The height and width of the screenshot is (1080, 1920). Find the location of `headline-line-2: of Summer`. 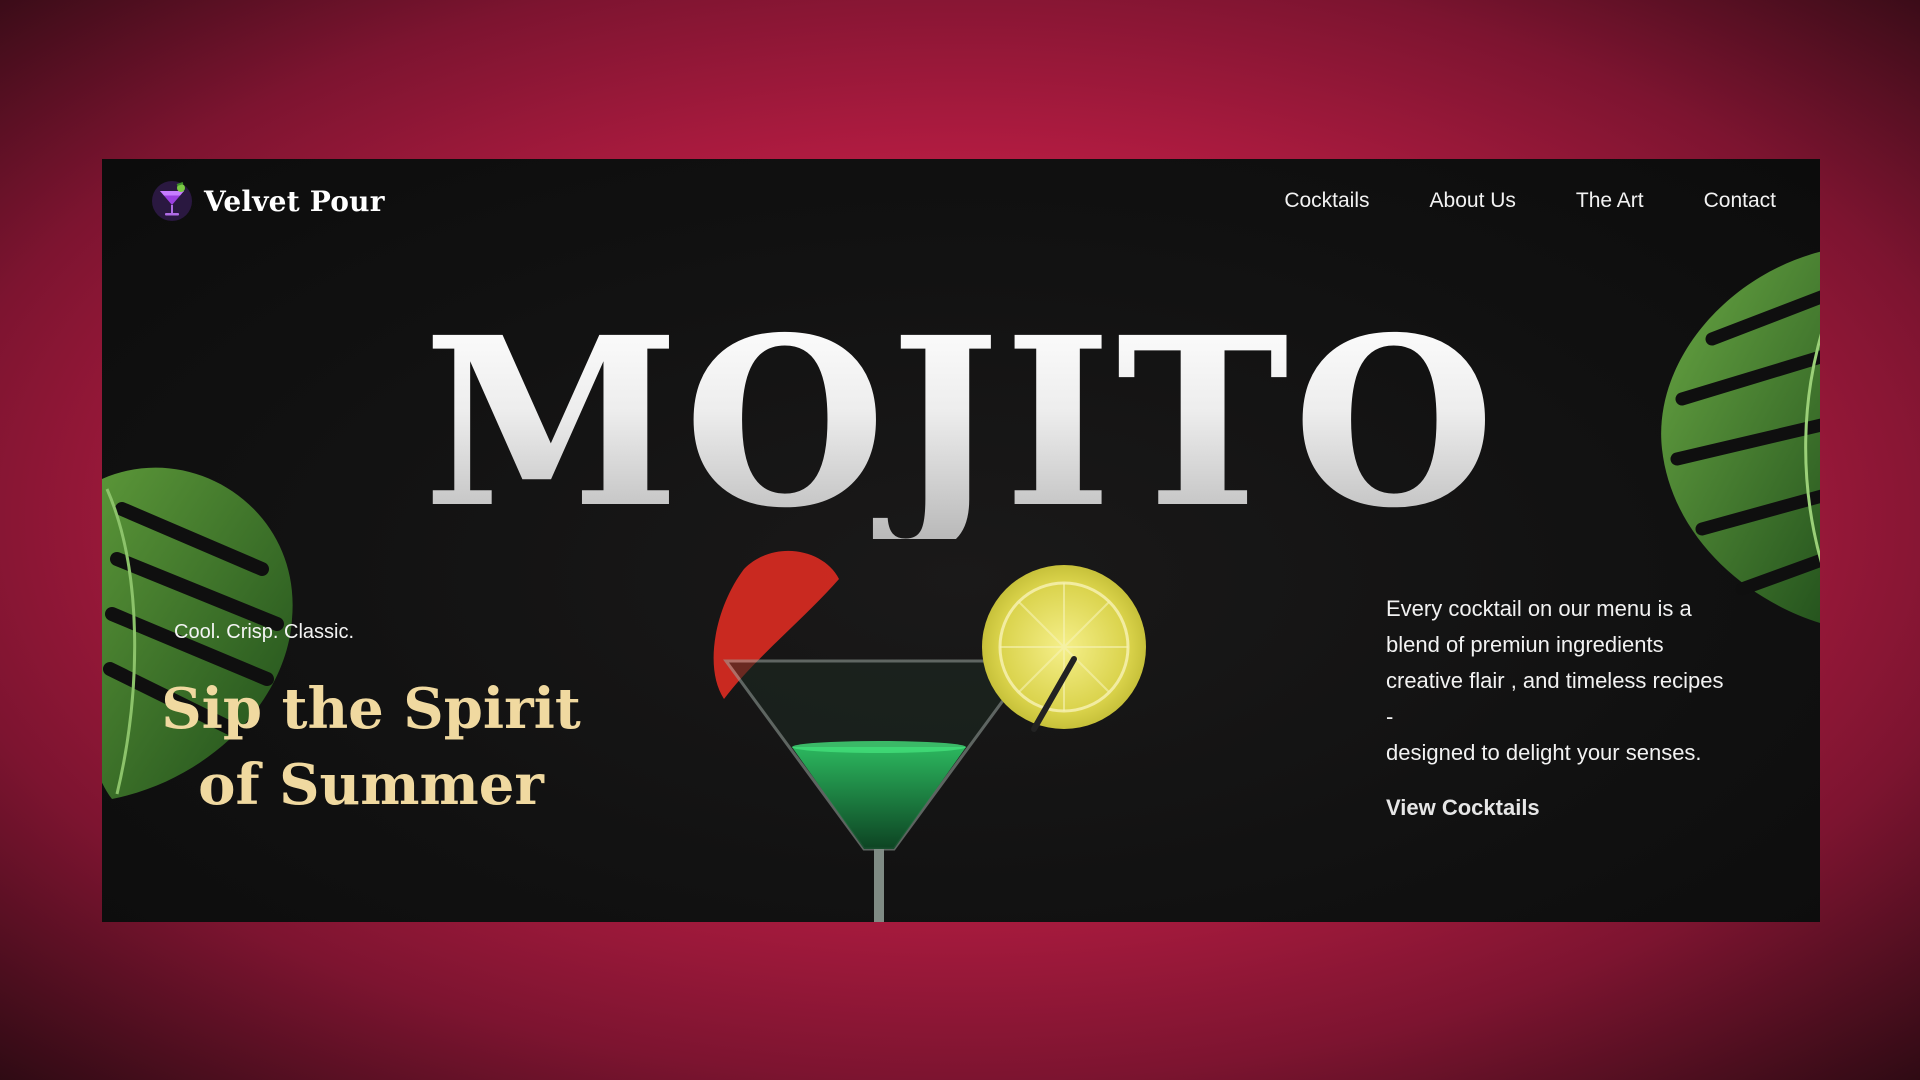

headline-line-2: of Summer is located at coordinates (371, 785).